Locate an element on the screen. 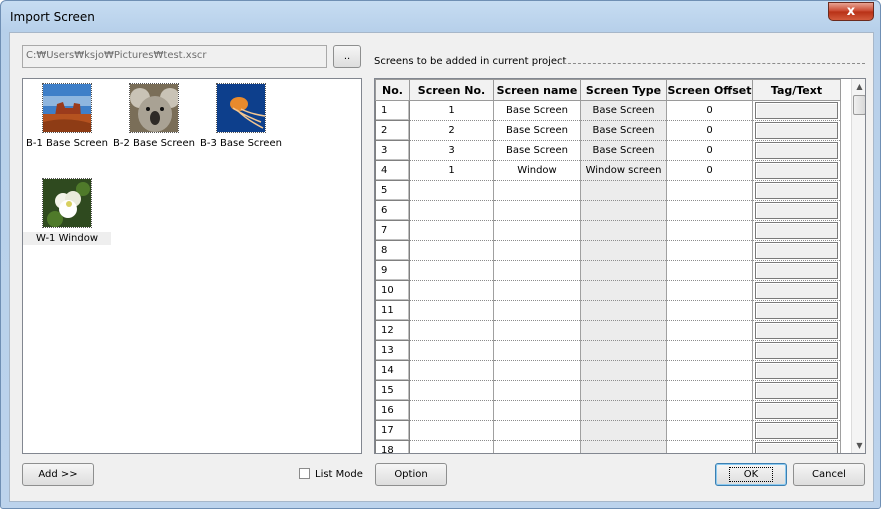 This screenshot has width=881, height=509. add-button: Add >> is located at coordinates (58, 474).